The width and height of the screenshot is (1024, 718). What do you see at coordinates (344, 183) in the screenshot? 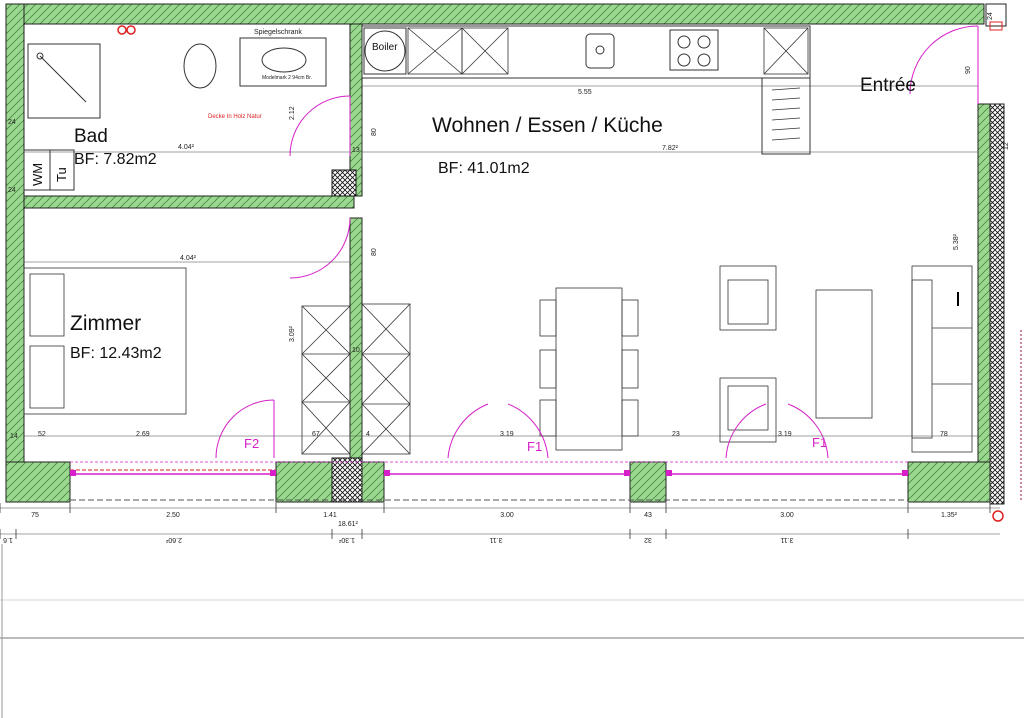
I see `column-hatch` at bounding box center [344, 183].